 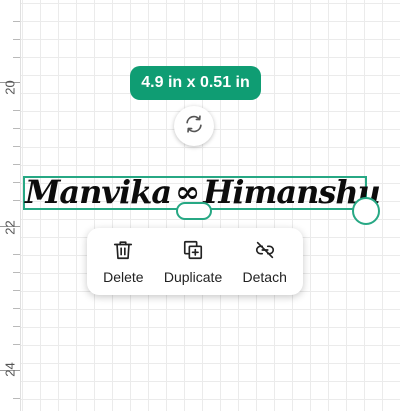 I want to click on delete-label: Delete, so click(x=123, y=276).